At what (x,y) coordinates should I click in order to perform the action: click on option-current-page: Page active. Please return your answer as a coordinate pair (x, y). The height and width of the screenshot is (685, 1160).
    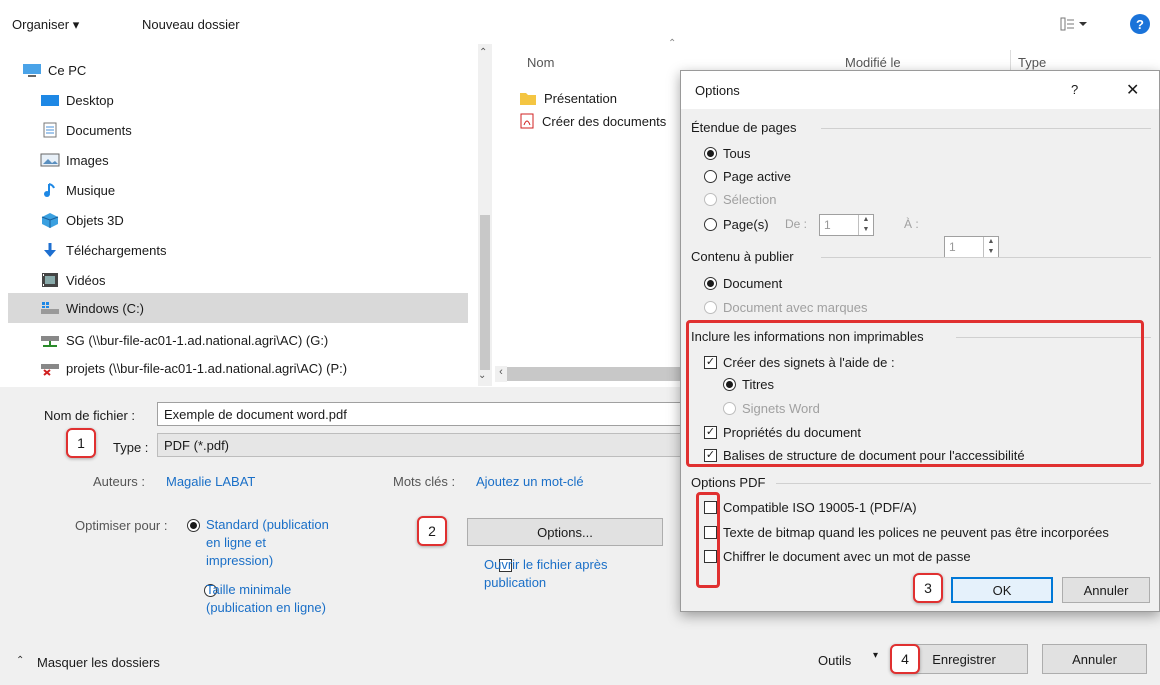
    Looking at the image, I should click on (747, 176).